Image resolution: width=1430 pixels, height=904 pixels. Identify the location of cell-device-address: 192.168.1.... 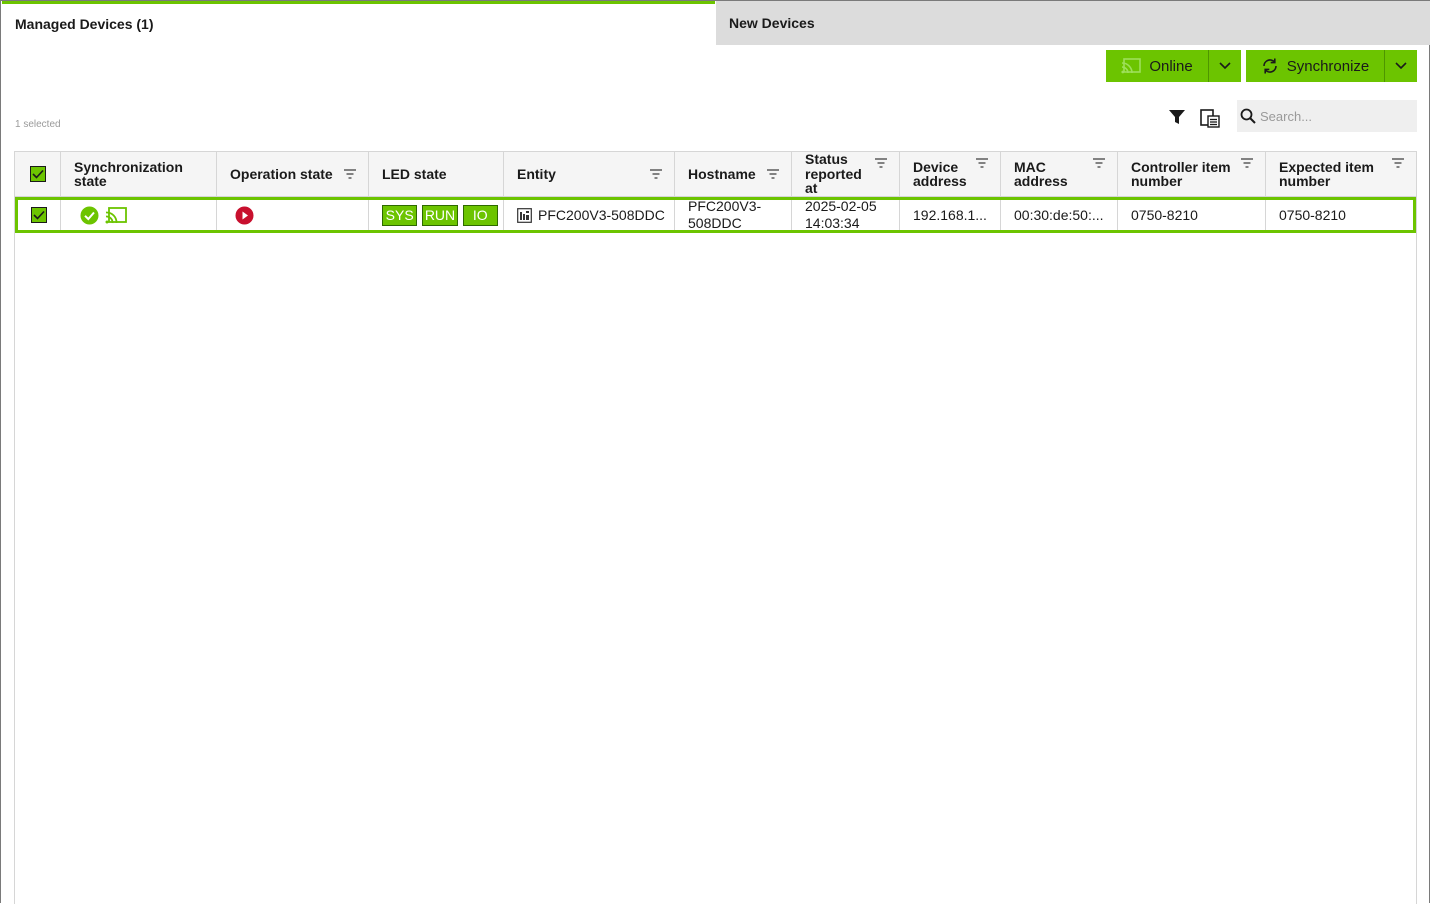
(950, 215).